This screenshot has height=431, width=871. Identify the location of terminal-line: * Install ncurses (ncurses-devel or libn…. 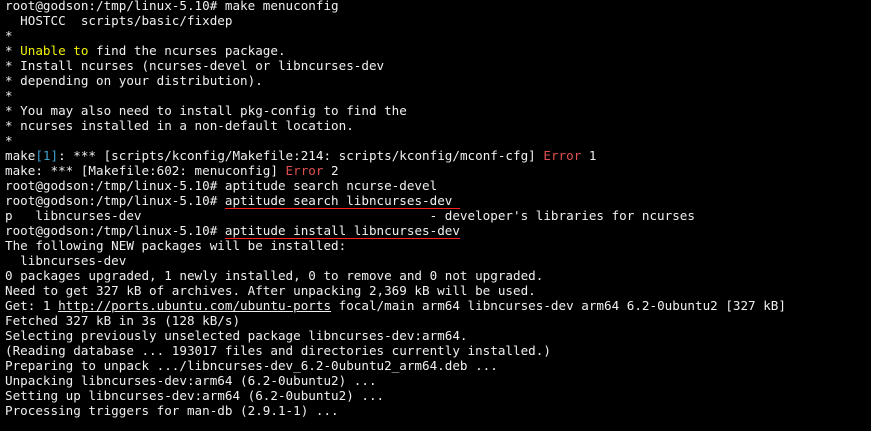
(438, 65).